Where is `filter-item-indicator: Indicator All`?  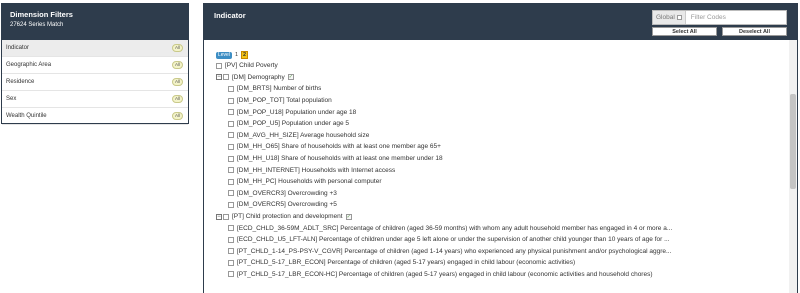
filter-item-indicator: Indicator All is located at coordinates (95, 48).